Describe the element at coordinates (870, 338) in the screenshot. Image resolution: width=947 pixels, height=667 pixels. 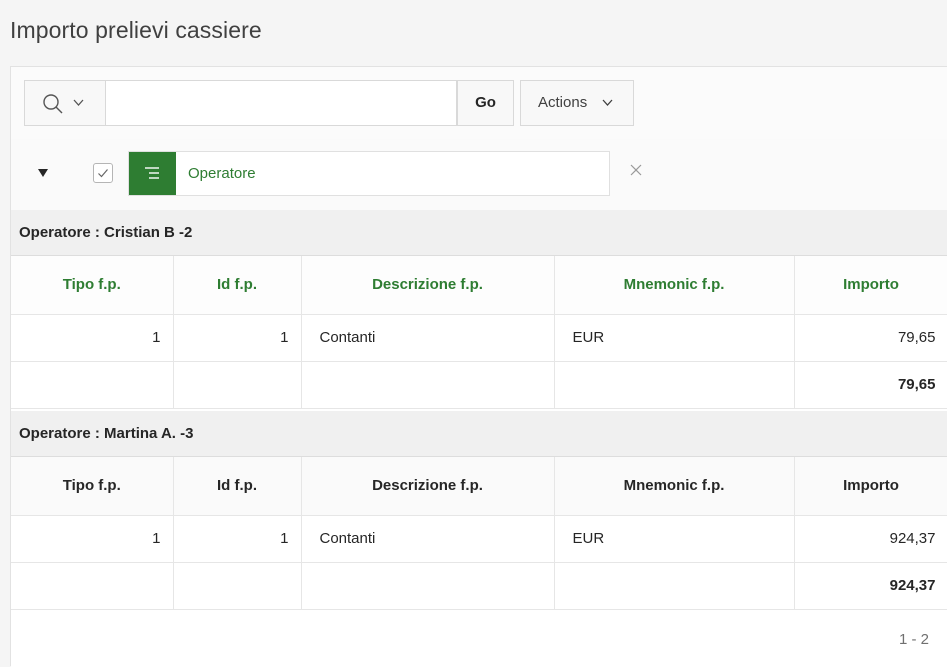
I see `cell-importo: 79,65` at that location.